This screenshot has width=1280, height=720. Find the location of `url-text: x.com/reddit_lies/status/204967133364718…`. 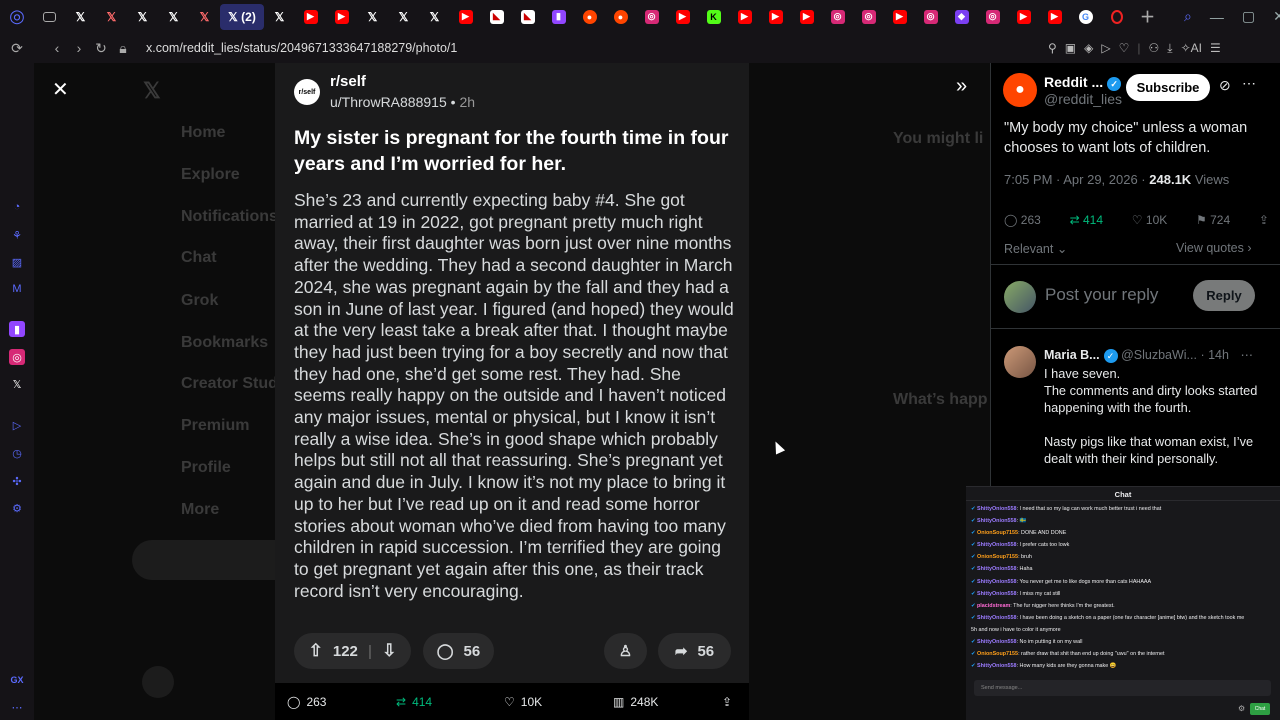

url-text: x.com/reddit_lies/status/204967133364718… is located at coordinates (301, 48).